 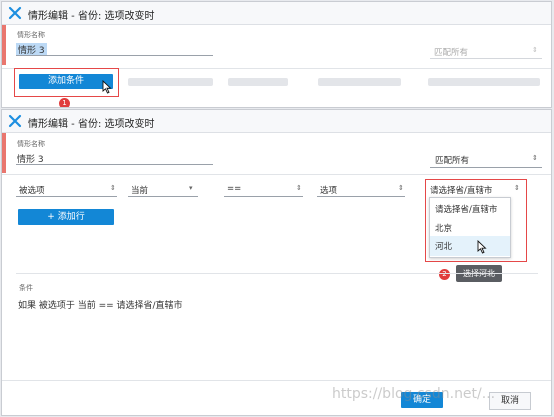 I want to click on value-type-select: 选项, so click(x=328, y=190).